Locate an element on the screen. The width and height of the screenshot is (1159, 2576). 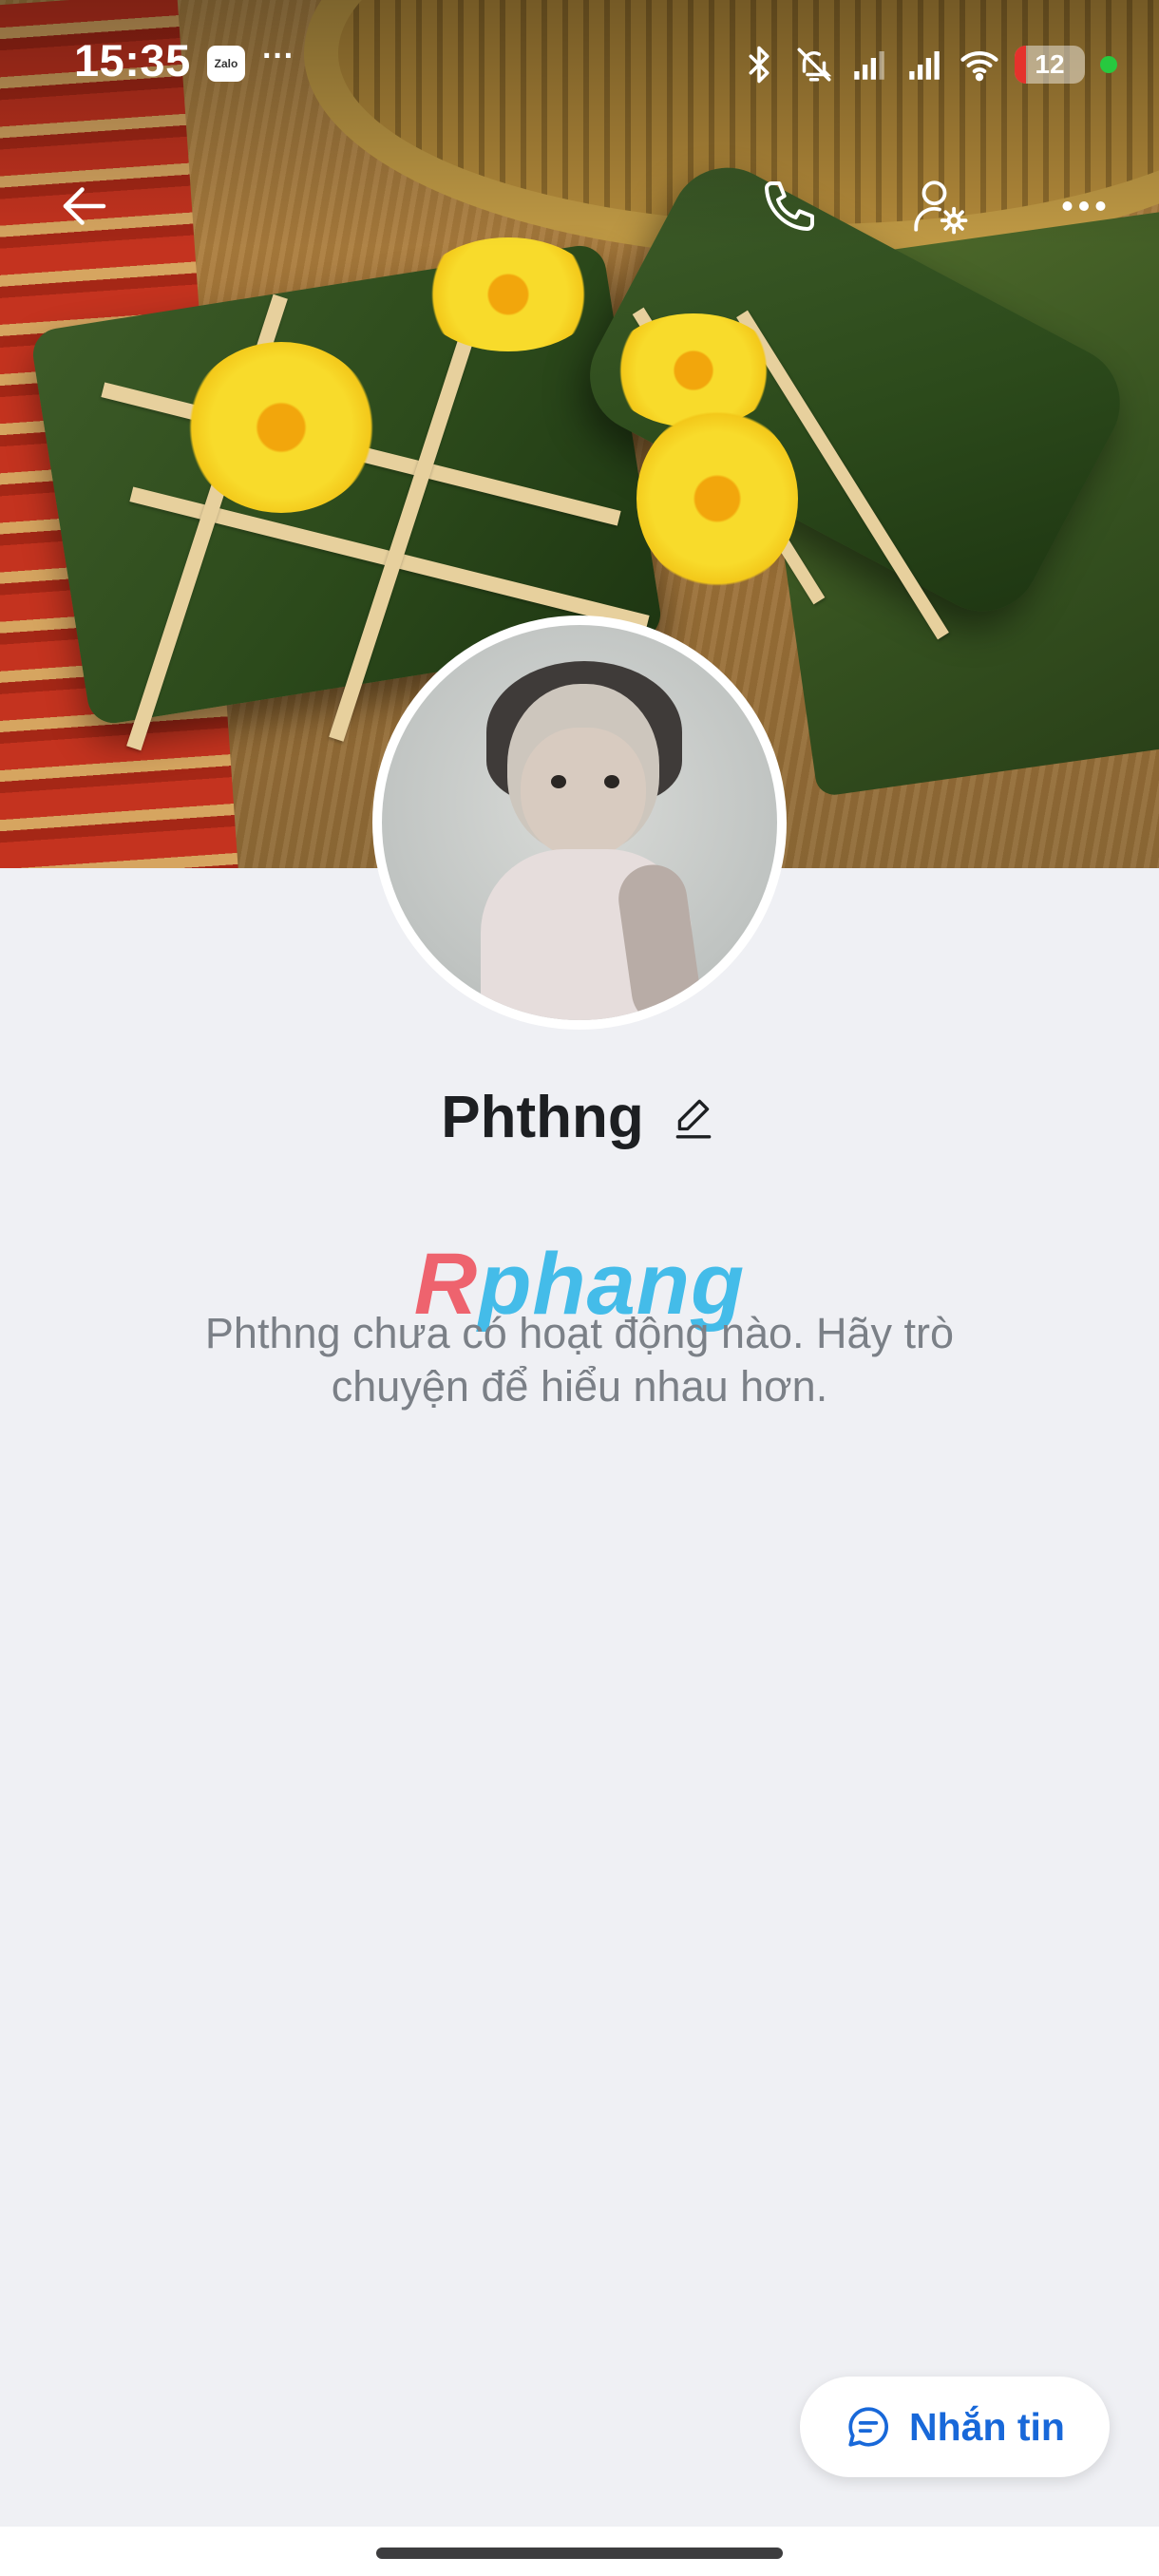
phone-icon is located at coordinates (789, 206).